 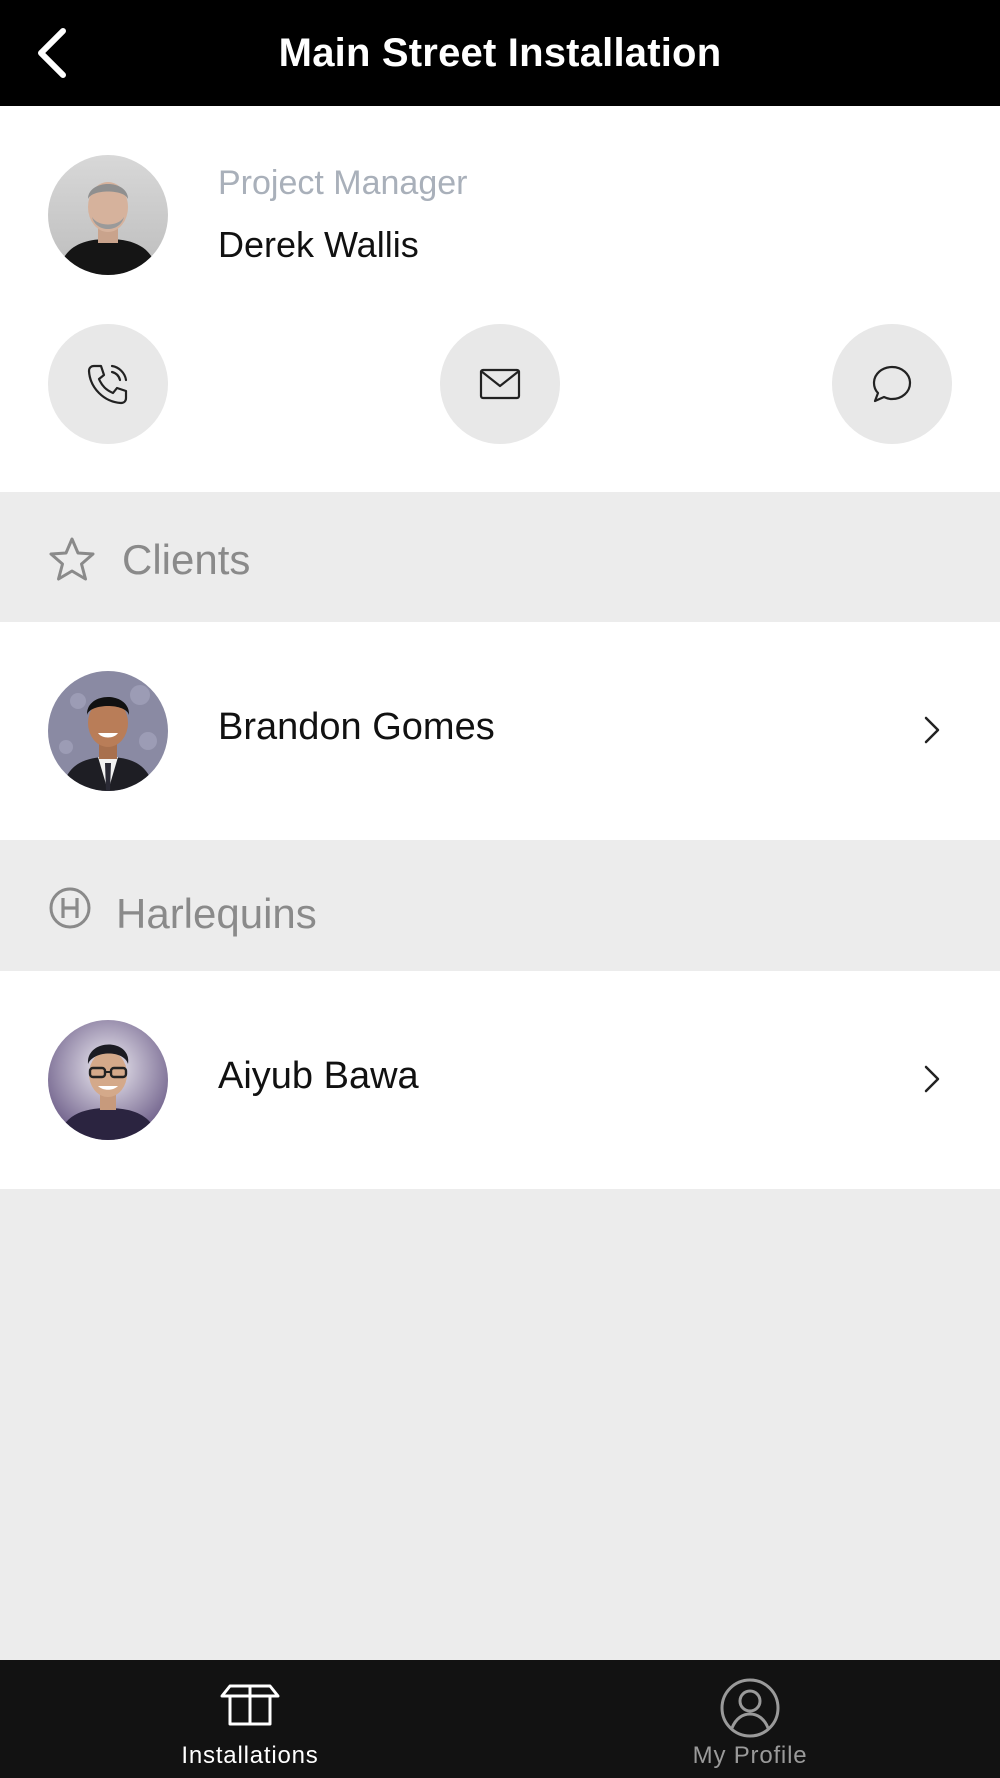 I want to click on contact-name: Brandon Gomes, so click(x=356, y=727).